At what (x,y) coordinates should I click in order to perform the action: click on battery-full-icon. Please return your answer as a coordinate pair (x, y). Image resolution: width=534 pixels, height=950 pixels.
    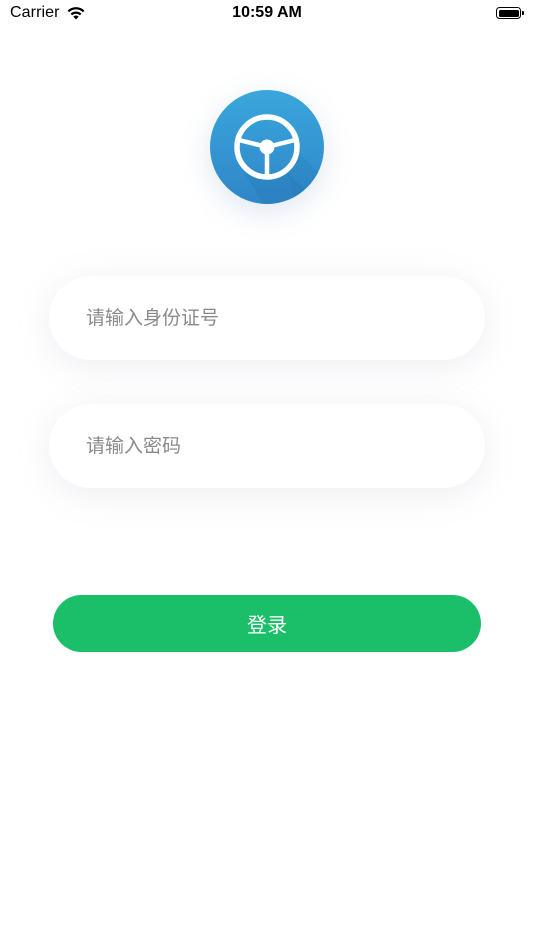
    Looking at the image, I should click on (510, 14).